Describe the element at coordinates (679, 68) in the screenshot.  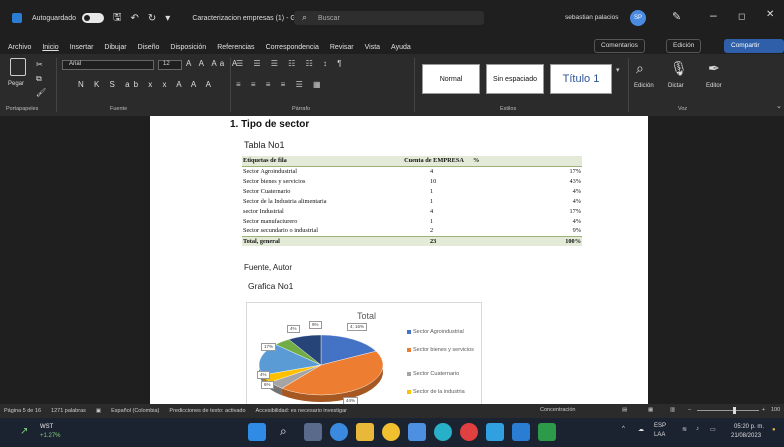
I see `microphone-icon: 🎙` at that location.